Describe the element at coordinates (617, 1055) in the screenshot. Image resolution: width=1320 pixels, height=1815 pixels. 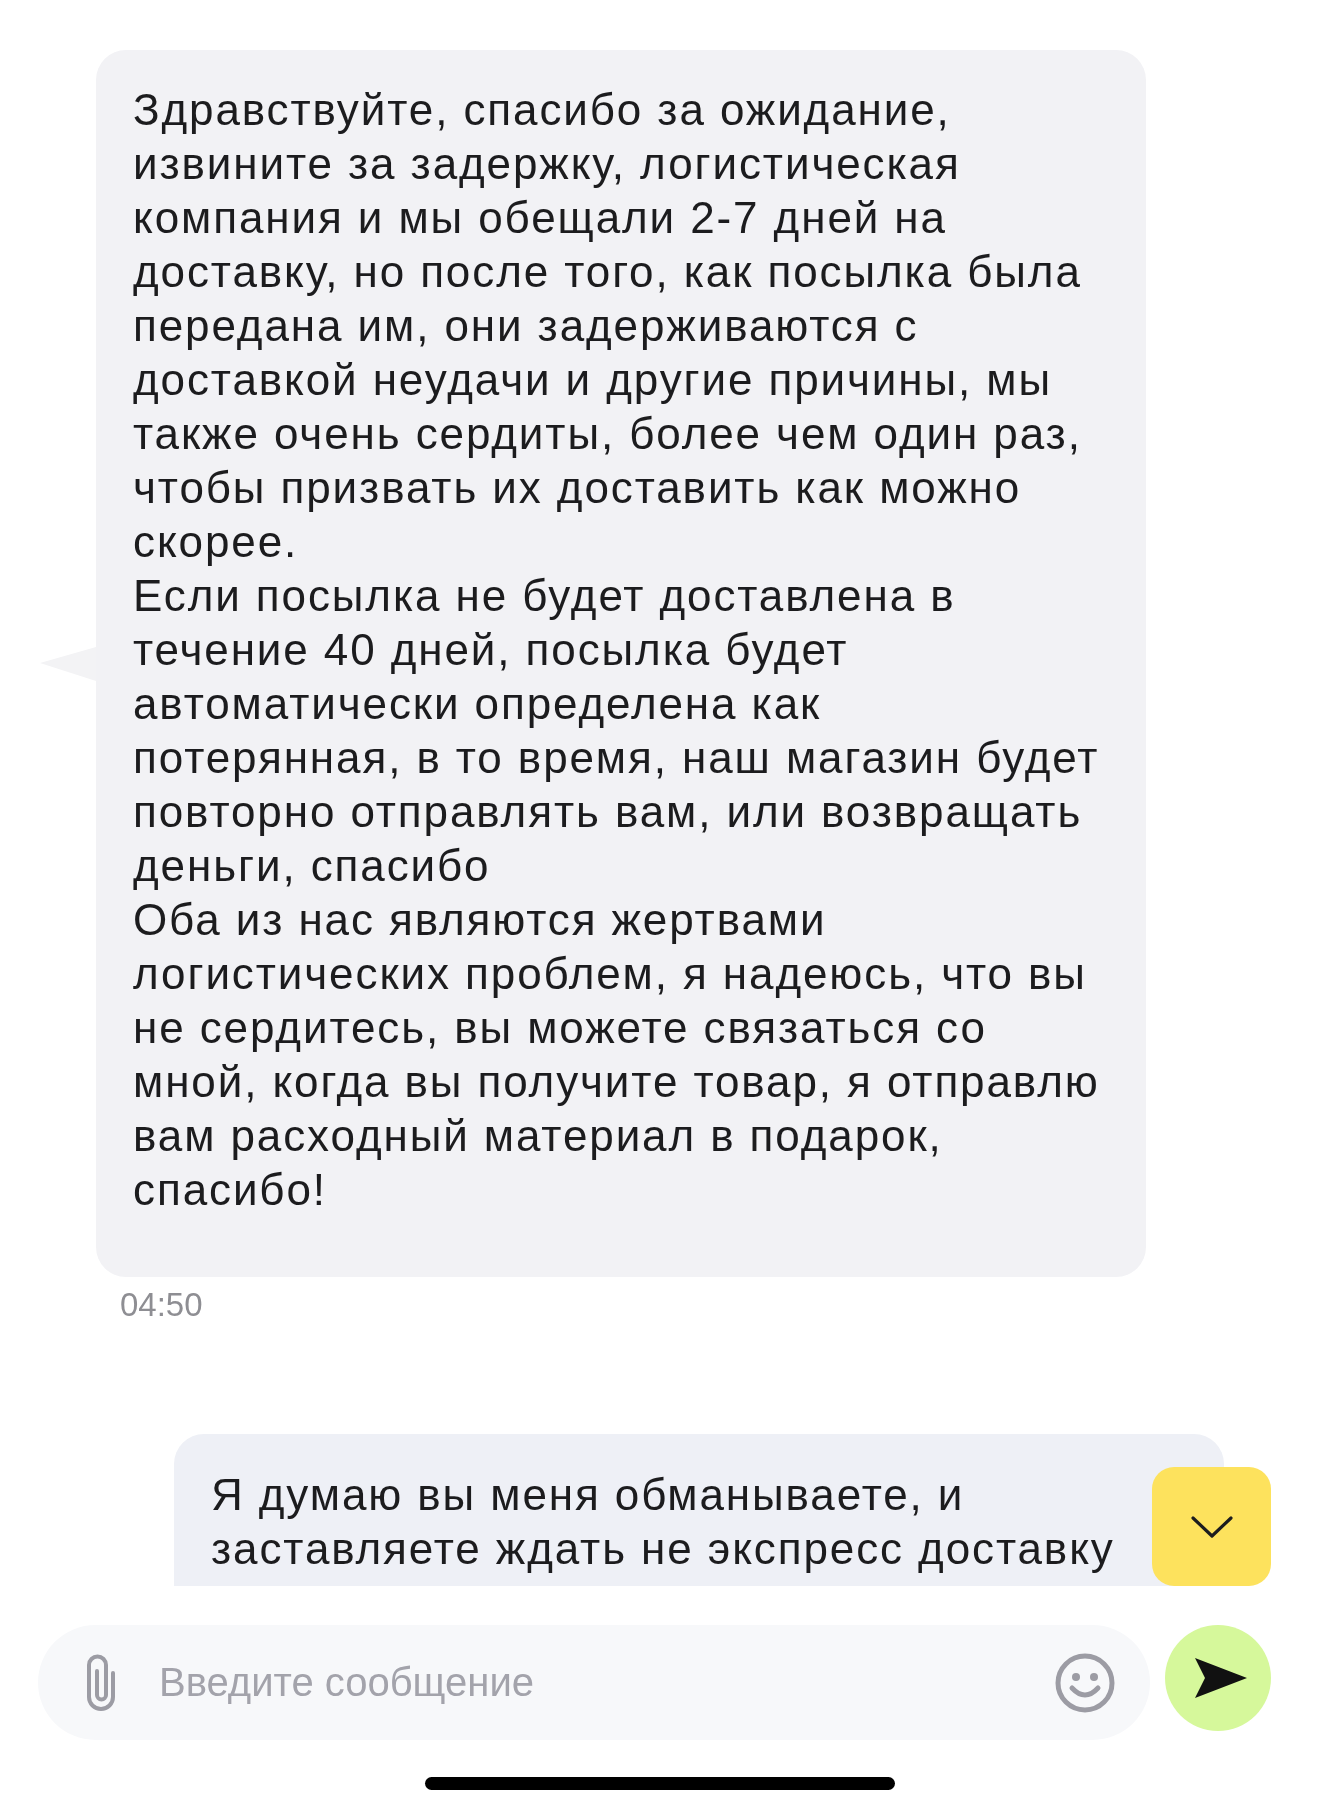
I see `message-text: Оба из нас являются жертвами логистических проблем, я надеюсь, что вы не сердитесь, вы можете связаться со мной, когда вы получите товар, я отправлю вам расходный материал в подарок, спасибо!` at that location.